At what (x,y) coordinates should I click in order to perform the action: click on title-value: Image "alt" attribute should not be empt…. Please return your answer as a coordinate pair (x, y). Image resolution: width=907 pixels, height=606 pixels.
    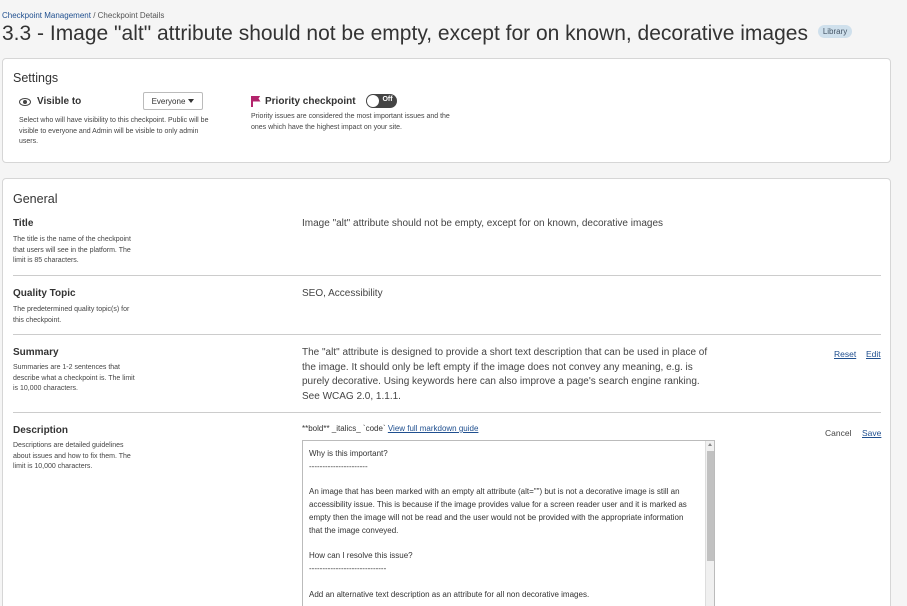
    Looking at the image, I should click on (483, 223).